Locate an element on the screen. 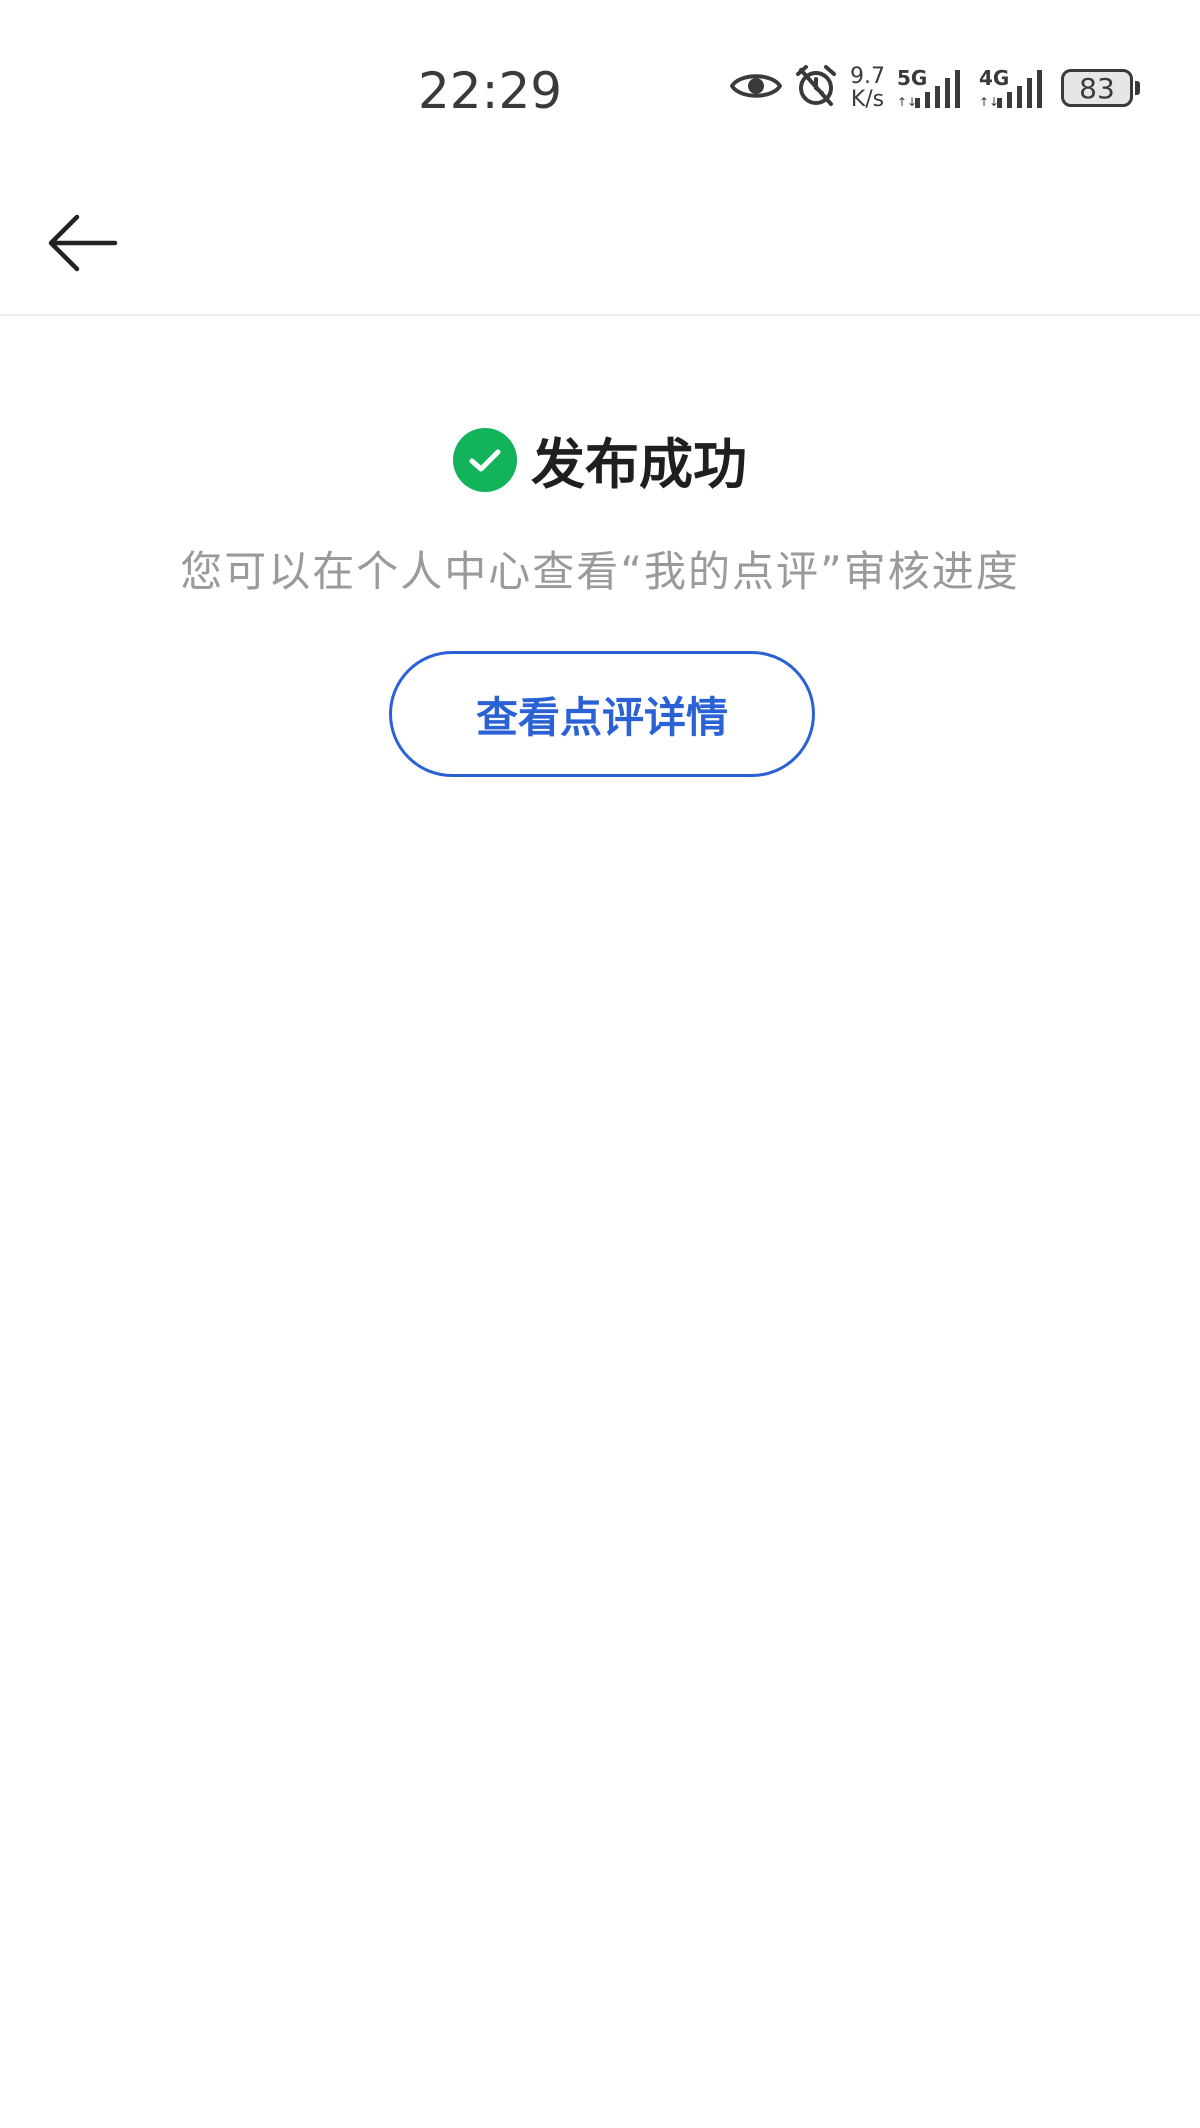 The width and height of the screenshot is (1200, 2128). network-speed: 9.7 K/s is located at coordinates (867, 88).